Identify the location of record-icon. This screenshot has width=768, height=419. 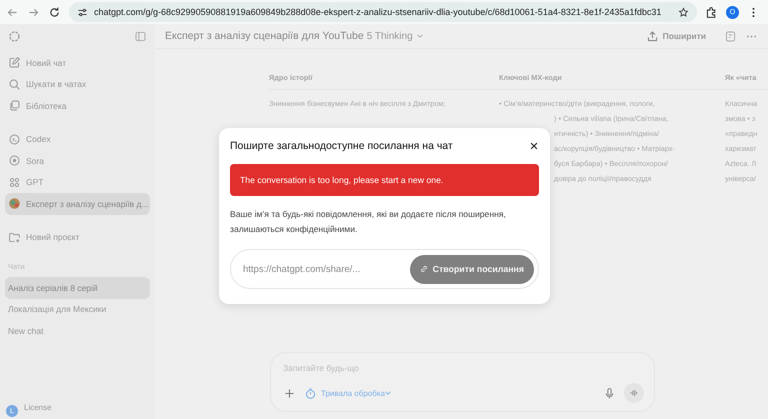
(14, 161).